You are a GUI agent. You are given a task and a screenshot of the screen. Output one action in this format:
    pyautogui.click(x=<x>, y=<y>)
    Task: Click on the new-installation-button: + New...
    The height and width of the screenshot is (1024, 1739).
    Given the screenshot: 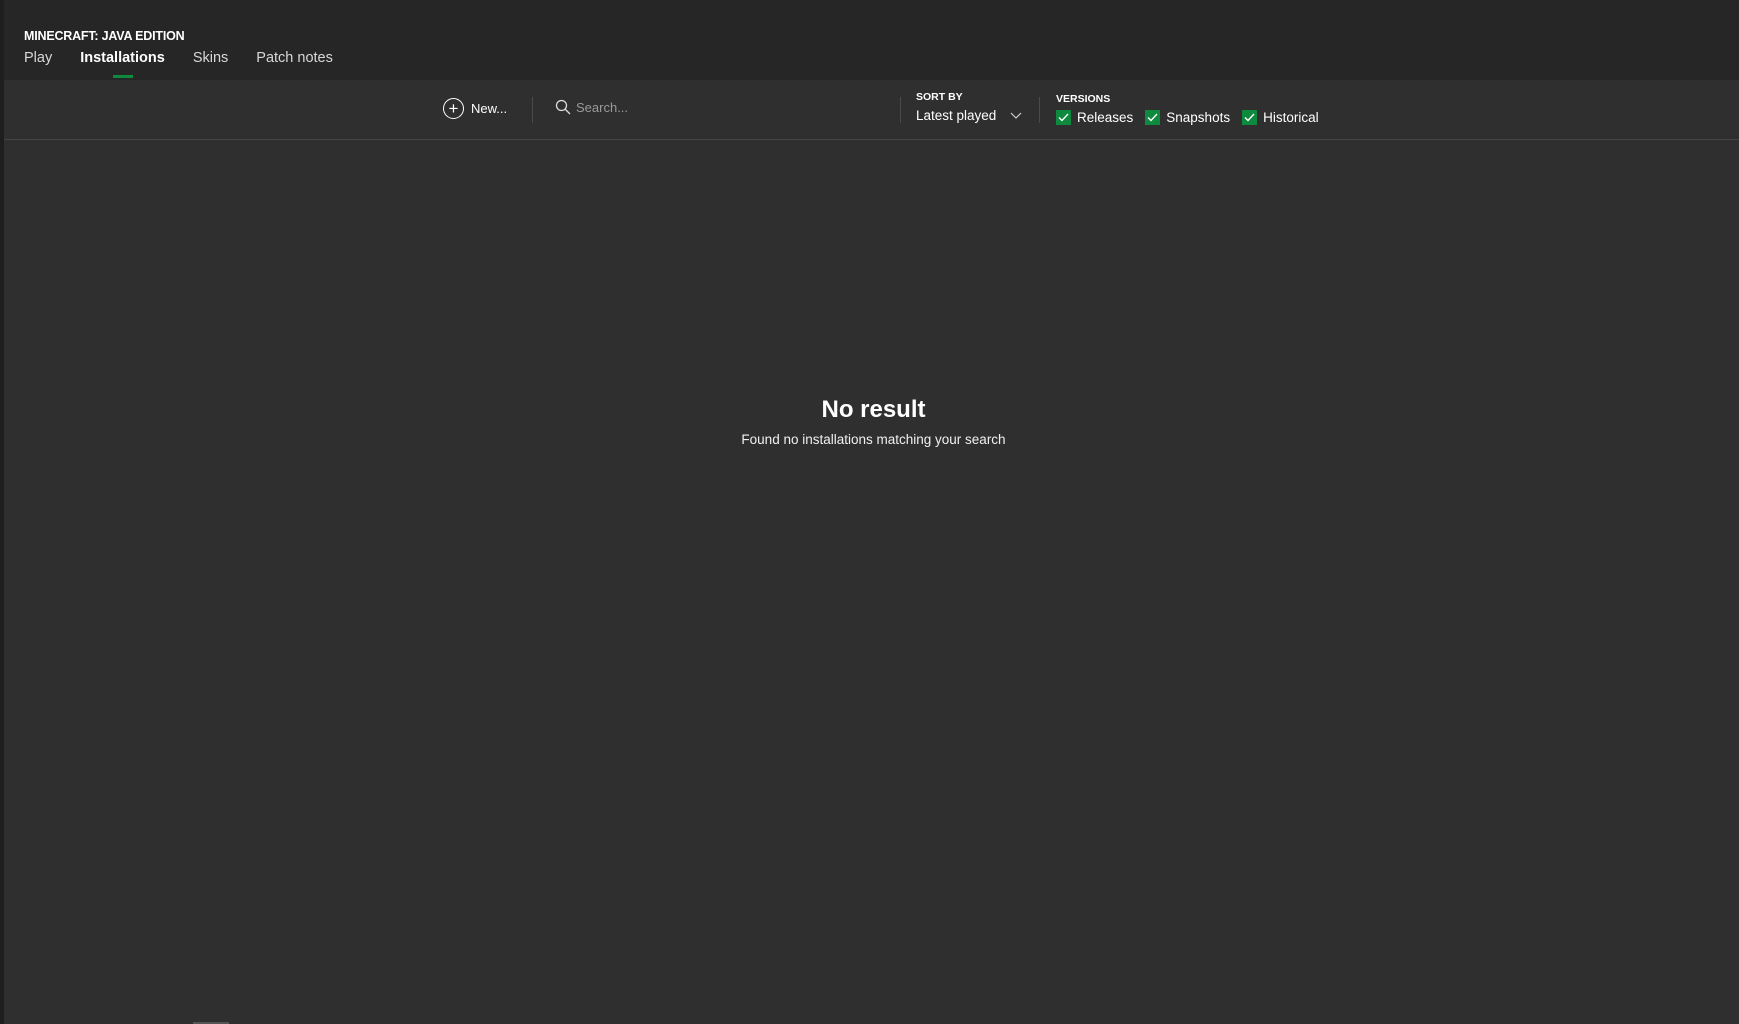 What is the action you would take?
    pyautogui.click(x=475, y=108)
    